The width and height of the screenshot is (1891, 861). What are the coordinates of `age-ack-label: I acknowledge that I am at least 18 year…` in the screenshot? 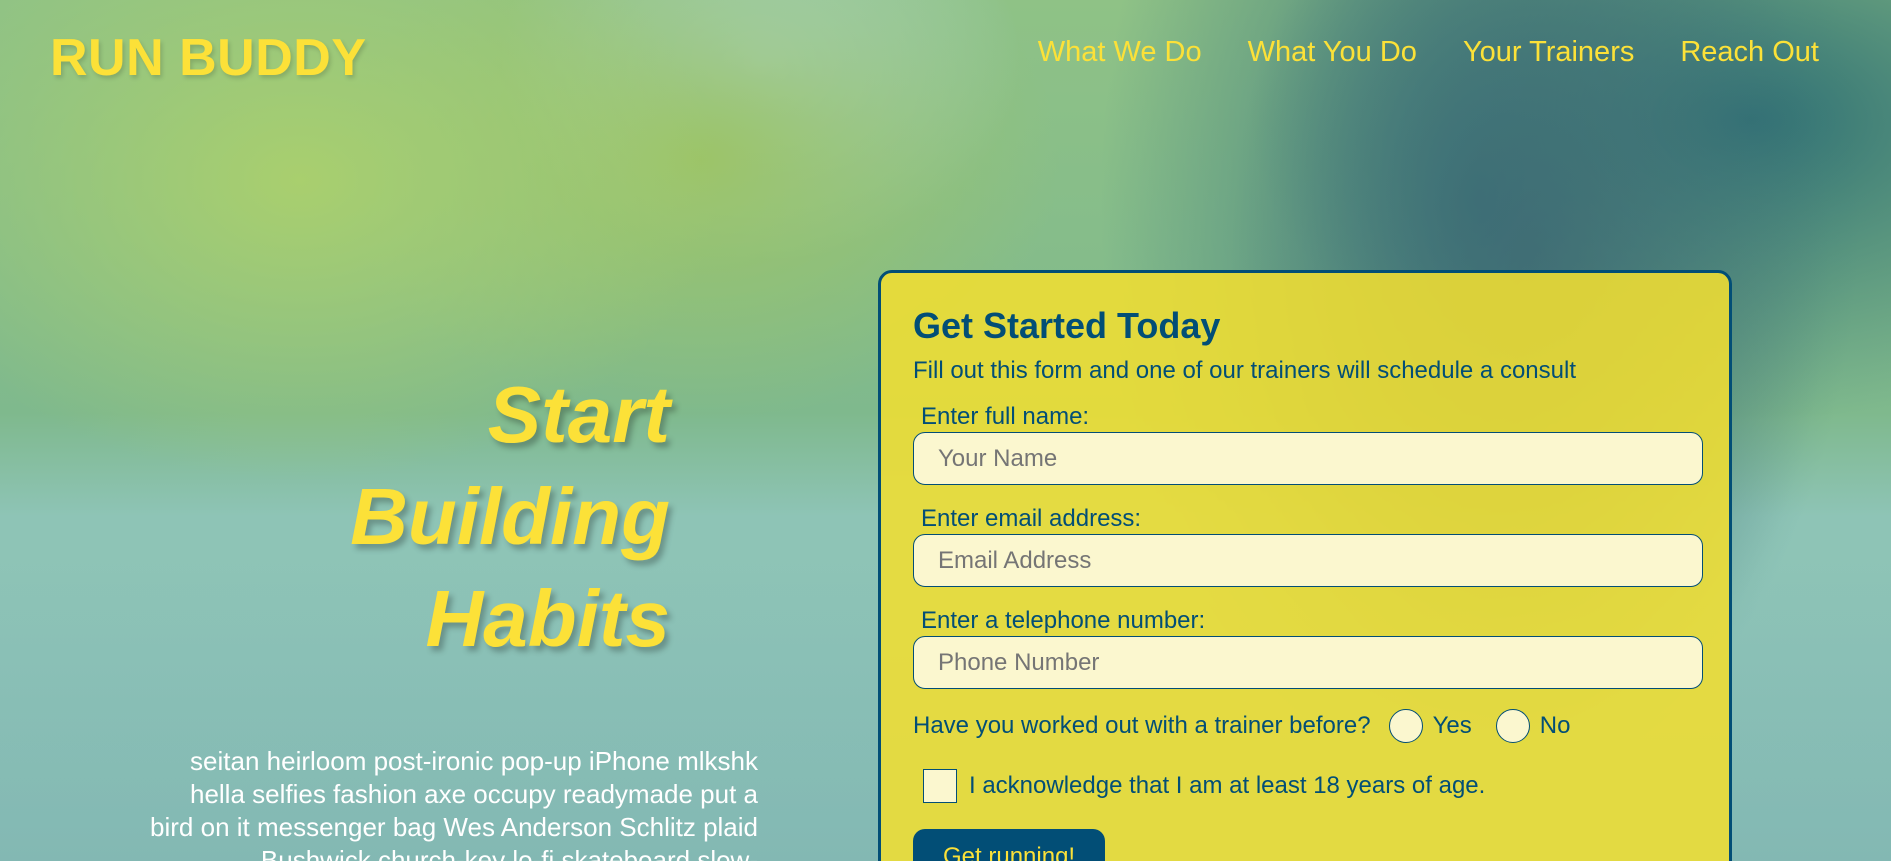 It's located at (1227, 785).